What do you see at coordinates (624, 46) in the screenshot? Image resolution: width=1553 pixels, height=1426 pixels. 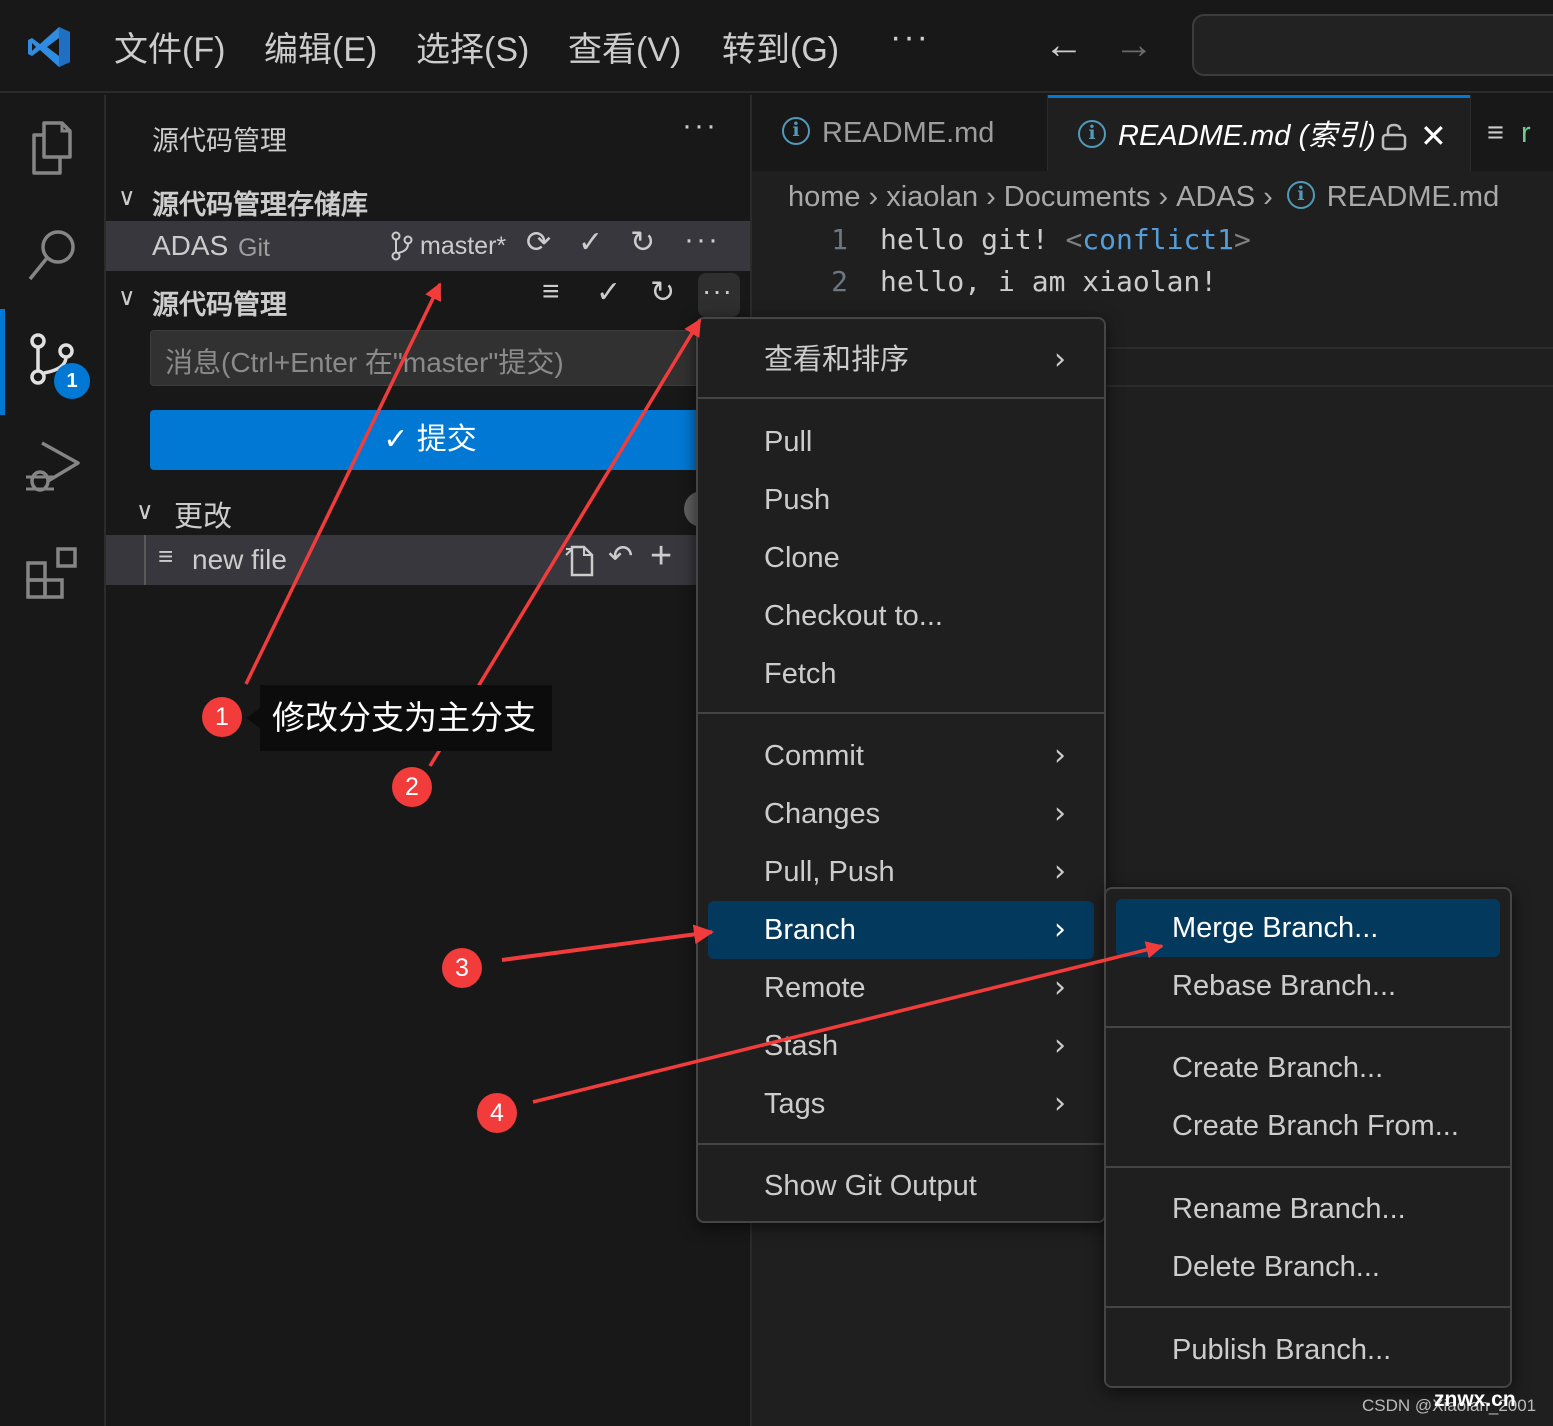 I see `menu-view: 查看(V)` at bounding box center [624, 46].